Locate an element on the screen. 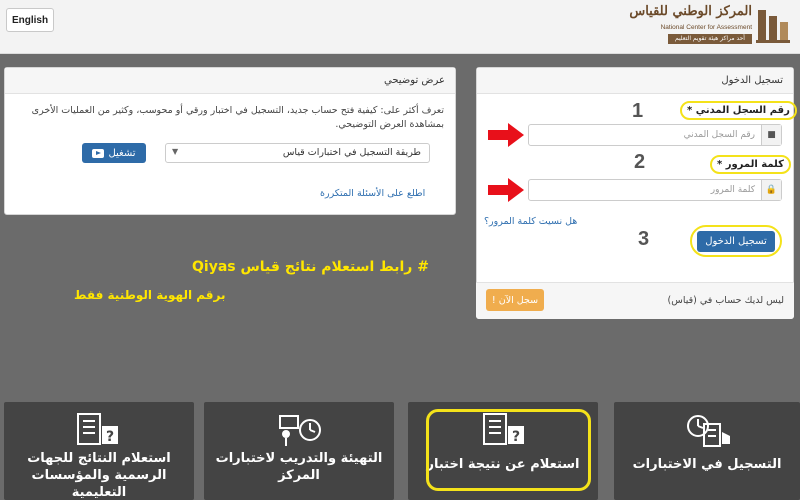 This screenshot has width=800, height=500. civil-id-field: رقم السجل المدني ■ is located at coordinates (655, 135).